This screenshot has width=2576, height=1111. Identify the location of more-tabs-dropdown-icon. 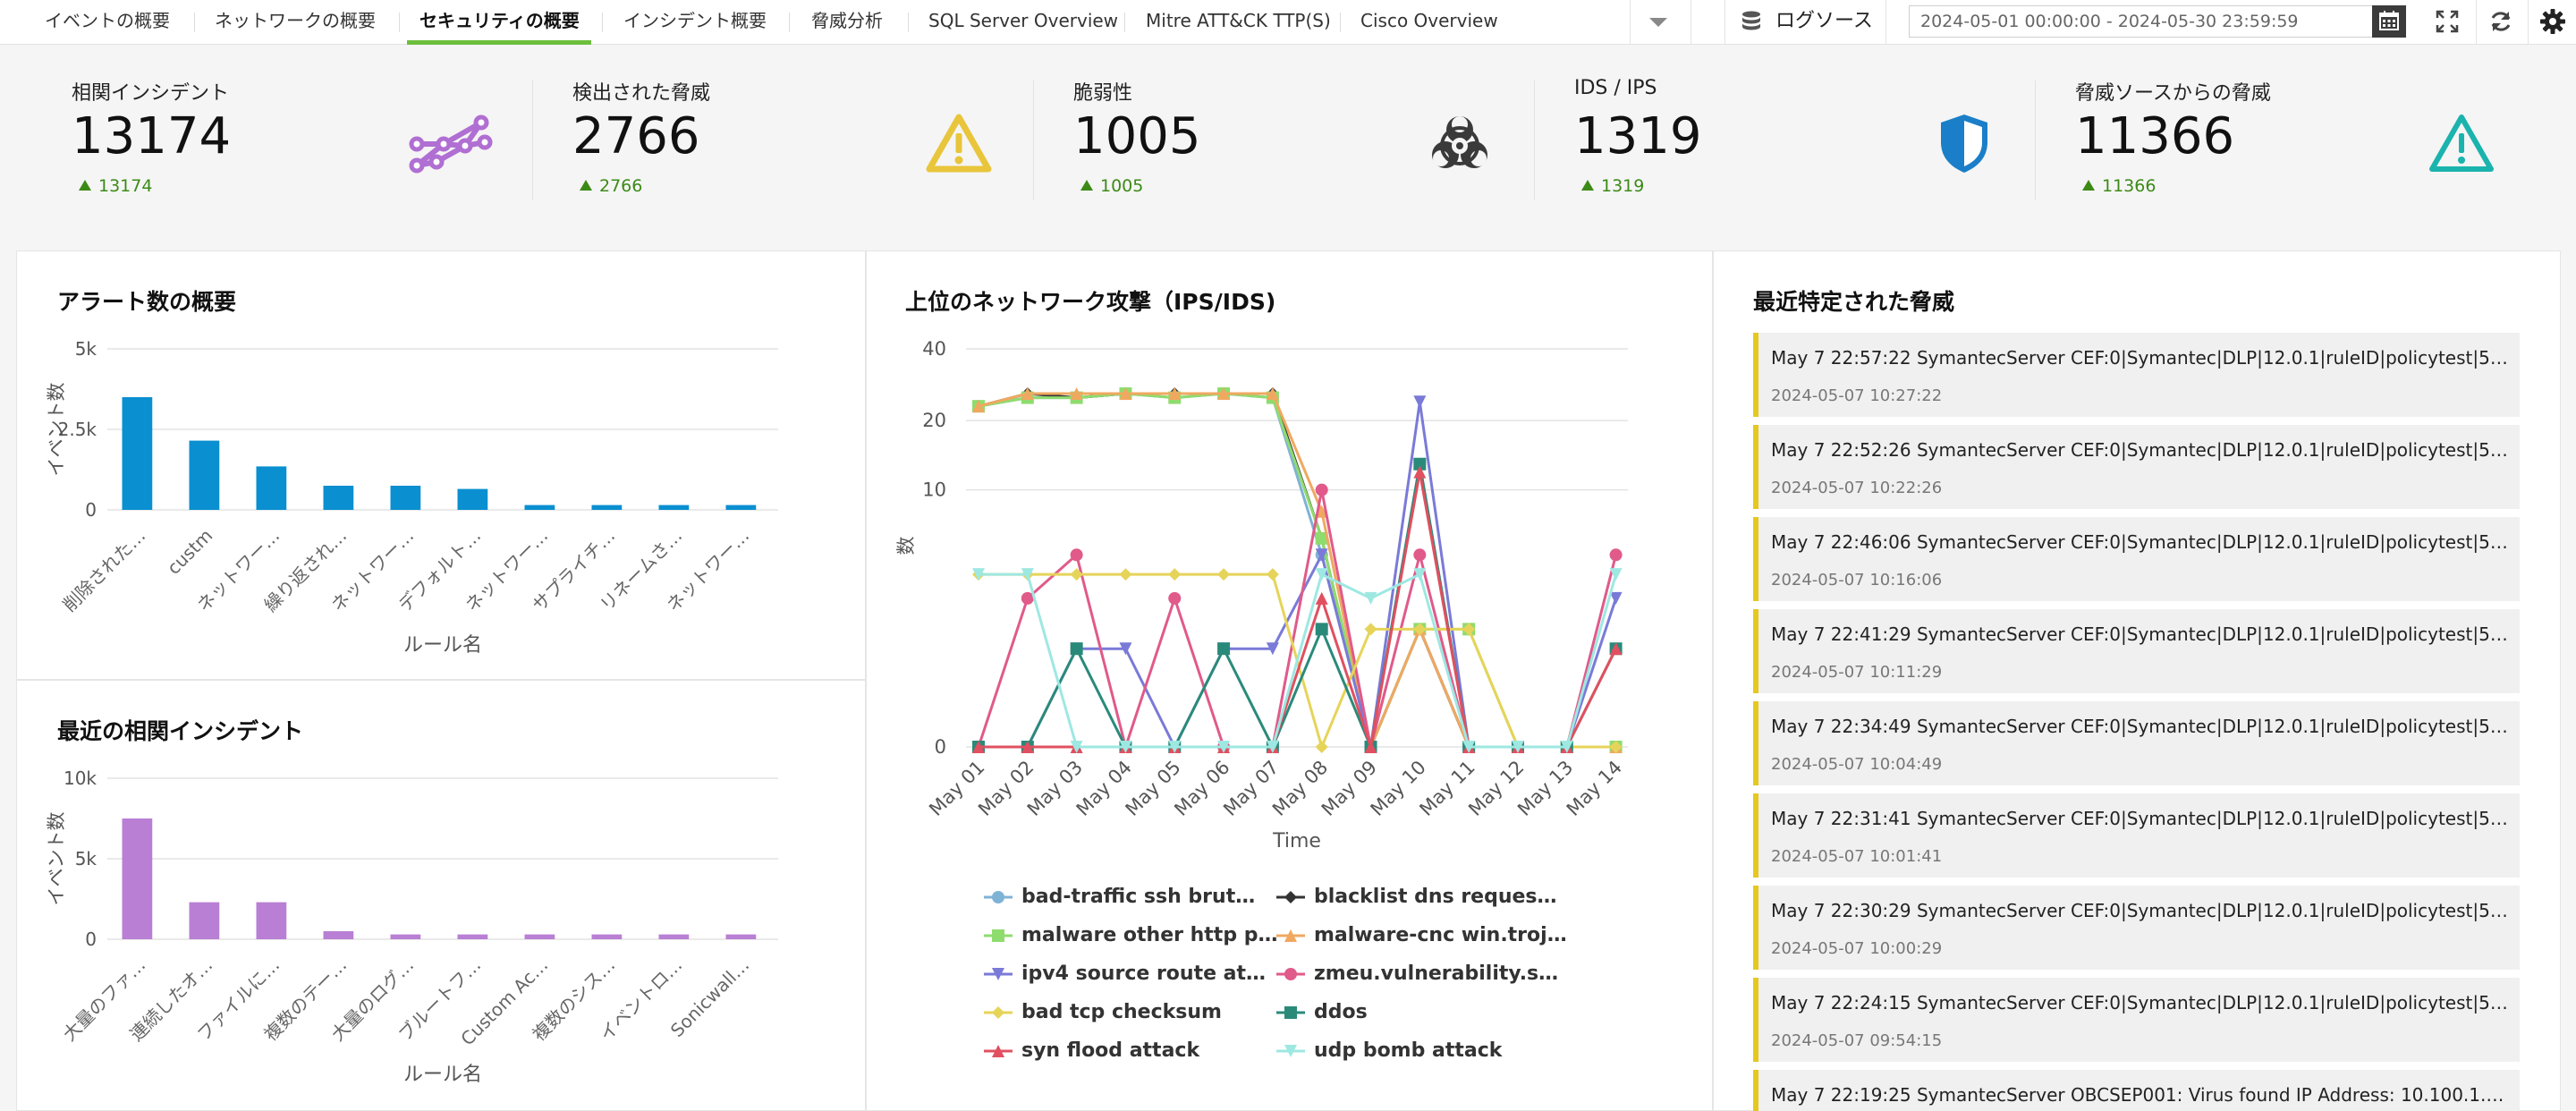
(1658, 22).